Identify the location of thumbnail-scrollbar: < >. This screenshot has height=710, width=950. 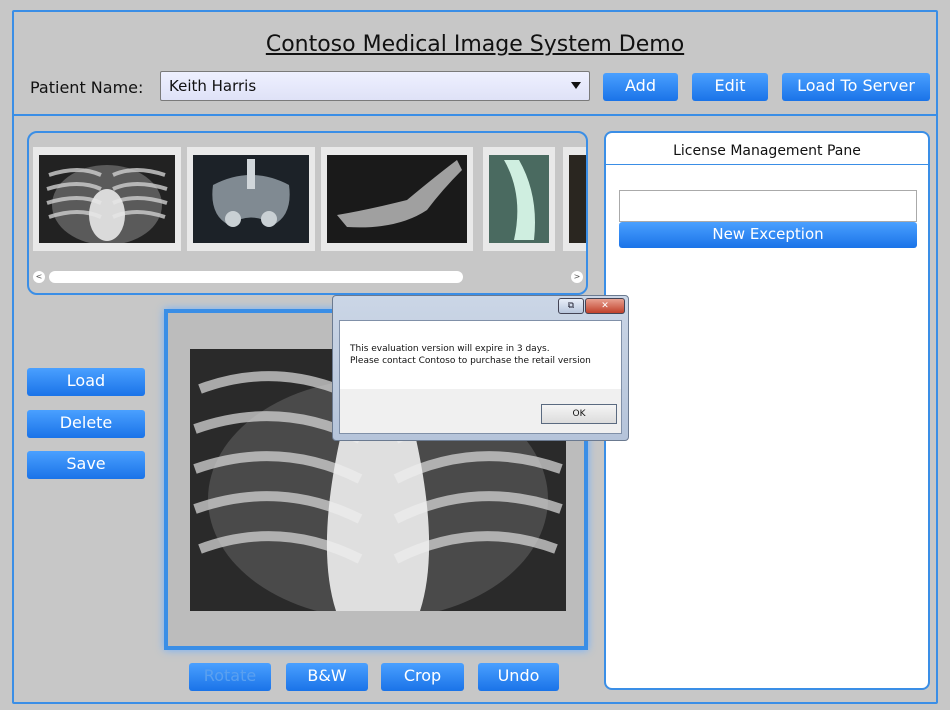
(308, 277).